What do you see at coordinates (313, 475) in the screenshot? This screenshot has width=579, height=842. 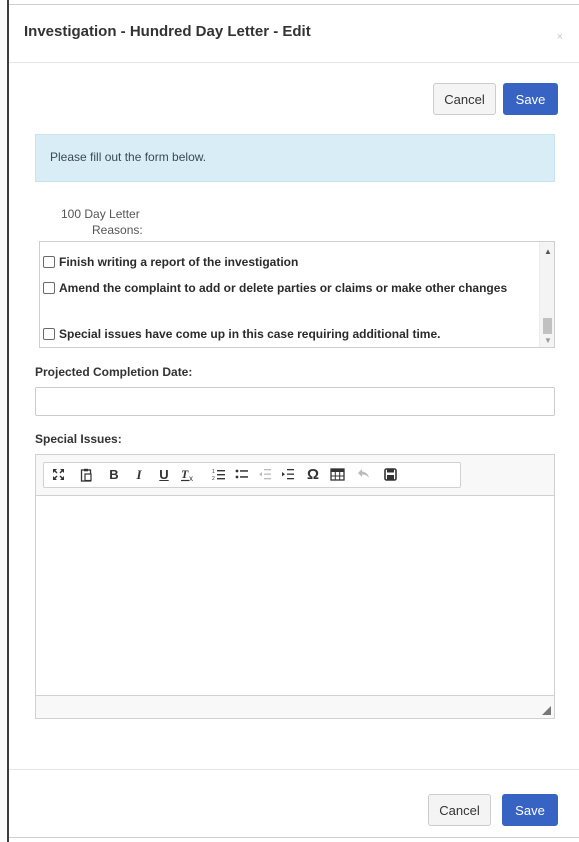 I see `special-character-icon: Ω` at bounding box center [313, 475].